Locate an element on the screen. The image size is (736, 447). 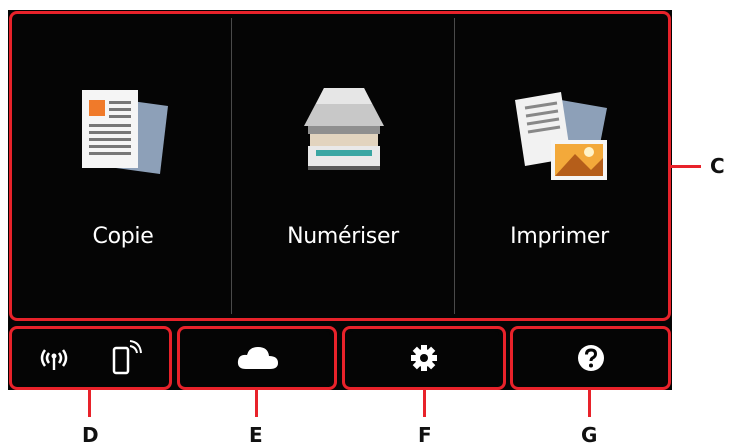
callout-leader-g is located at coordinates (589, 403).